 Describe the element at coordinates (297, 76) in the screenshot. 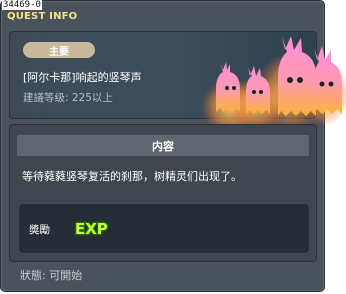

I see `spirit-large` at that location.